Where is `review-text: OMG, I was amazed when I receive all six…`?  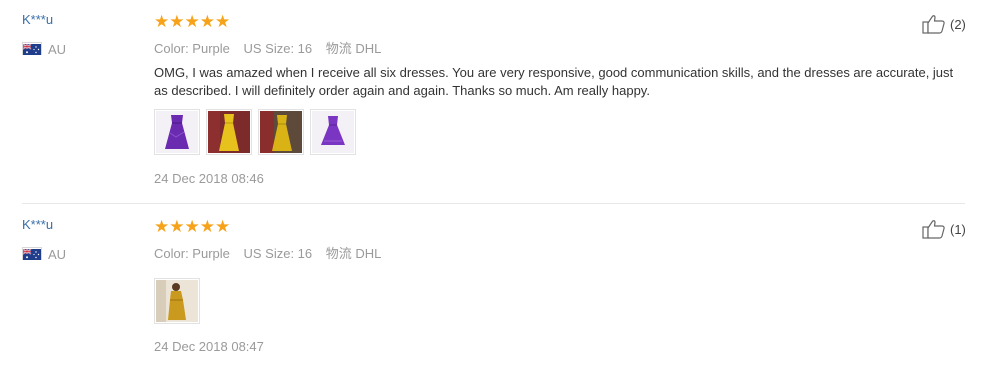
review-text: OMG, I was amazed when I receive all six… is located at coordinates (554, 81).